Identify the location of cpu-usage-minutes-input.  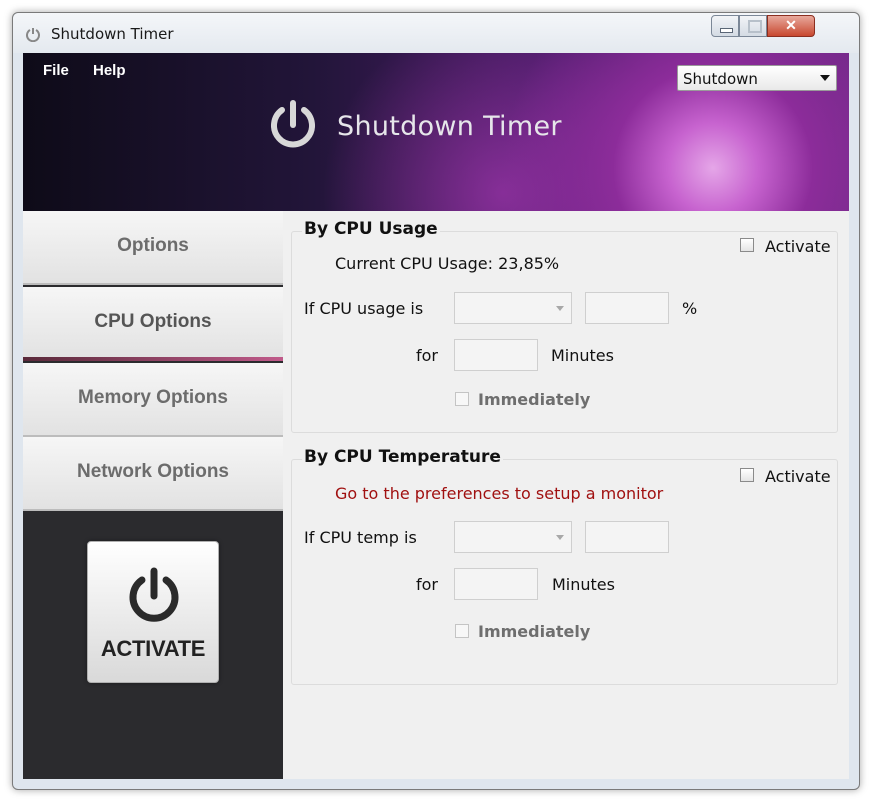
(496, 355).